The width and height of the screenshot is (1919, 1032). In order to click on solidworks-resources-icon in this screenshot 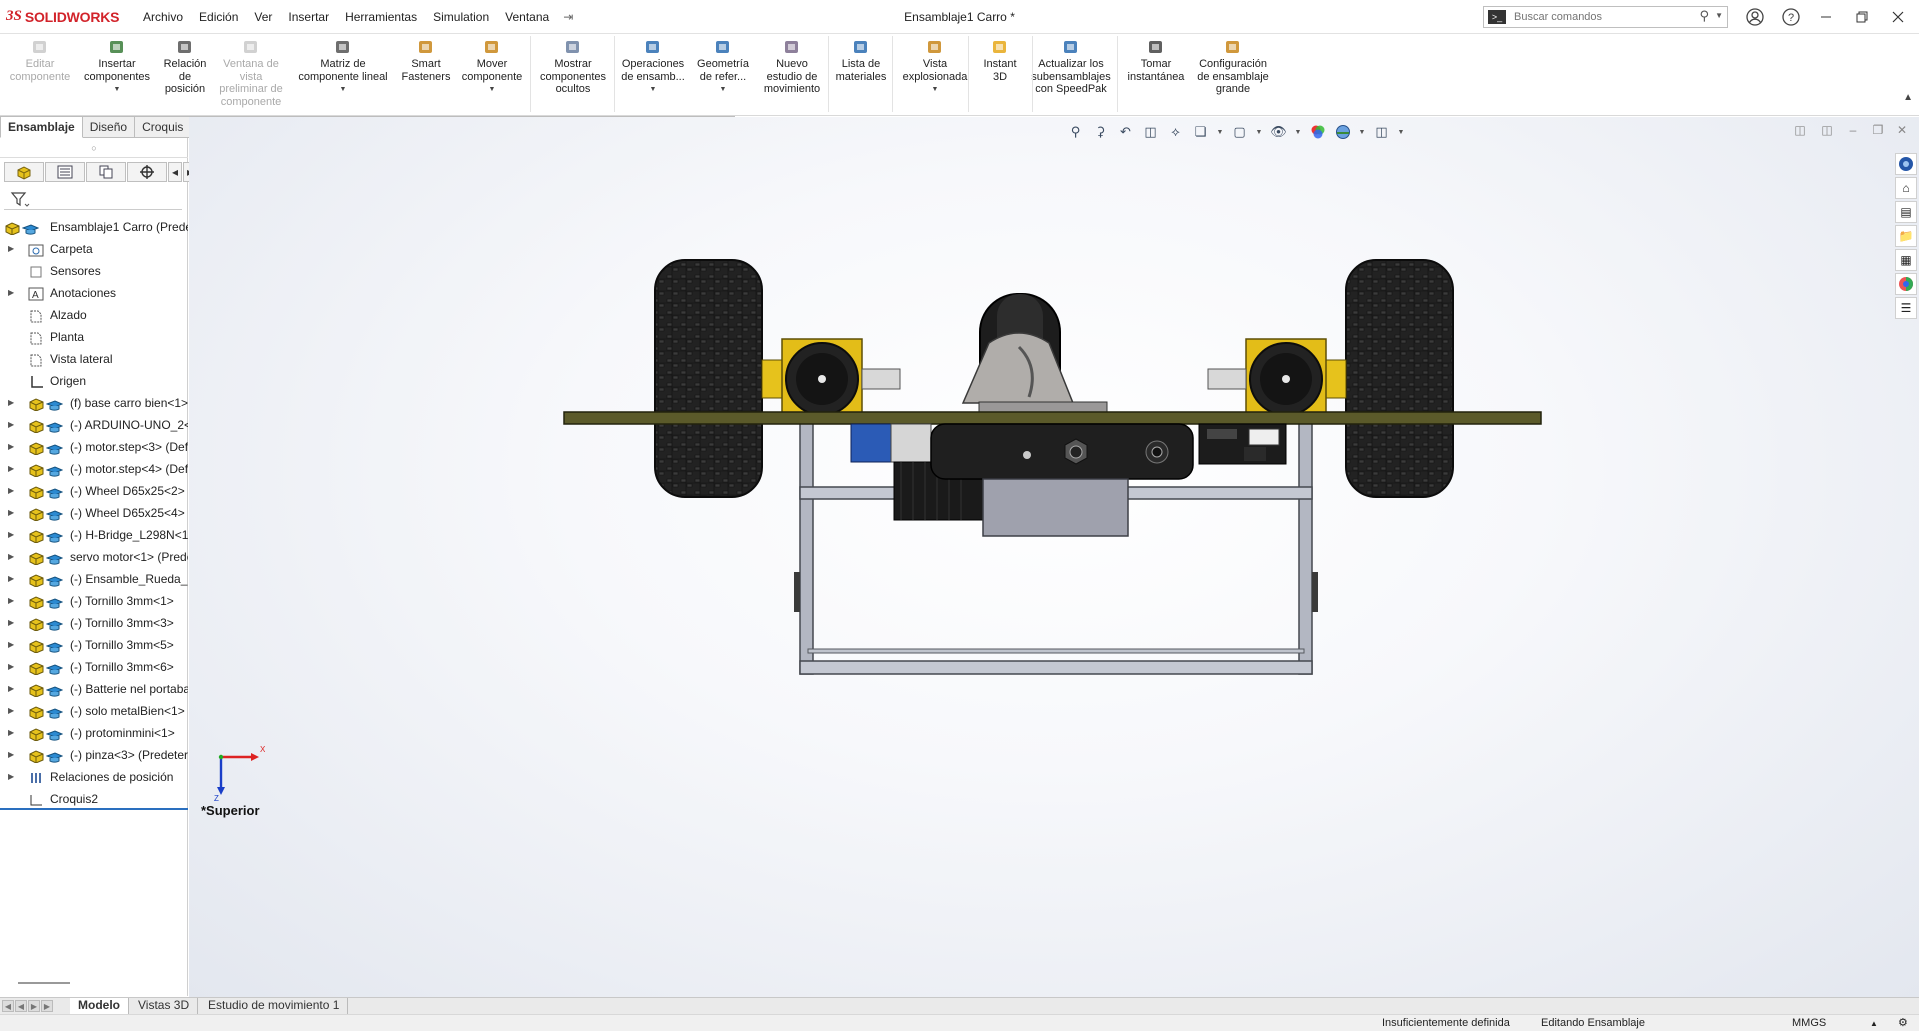, I will do `click(1906, 164)`.